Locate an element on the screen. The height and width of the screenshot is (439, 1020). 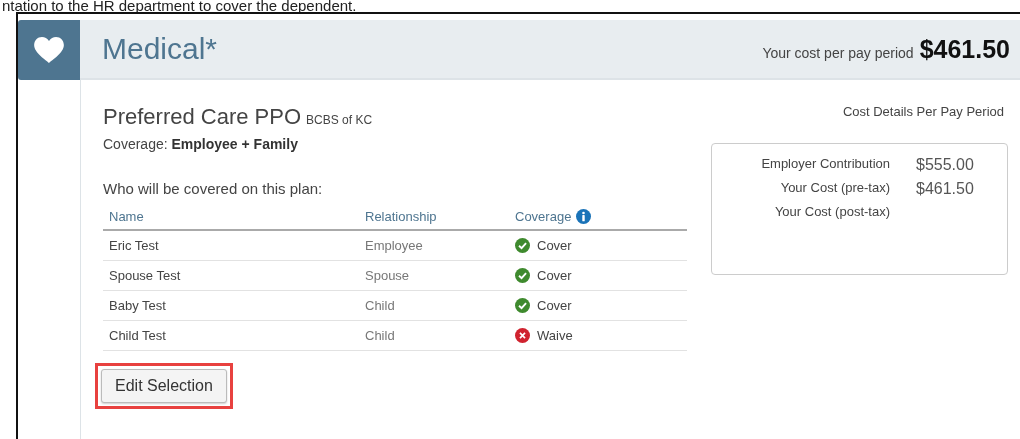
plan-name: Preferred Care PPO is located at coordinates (202, 117).